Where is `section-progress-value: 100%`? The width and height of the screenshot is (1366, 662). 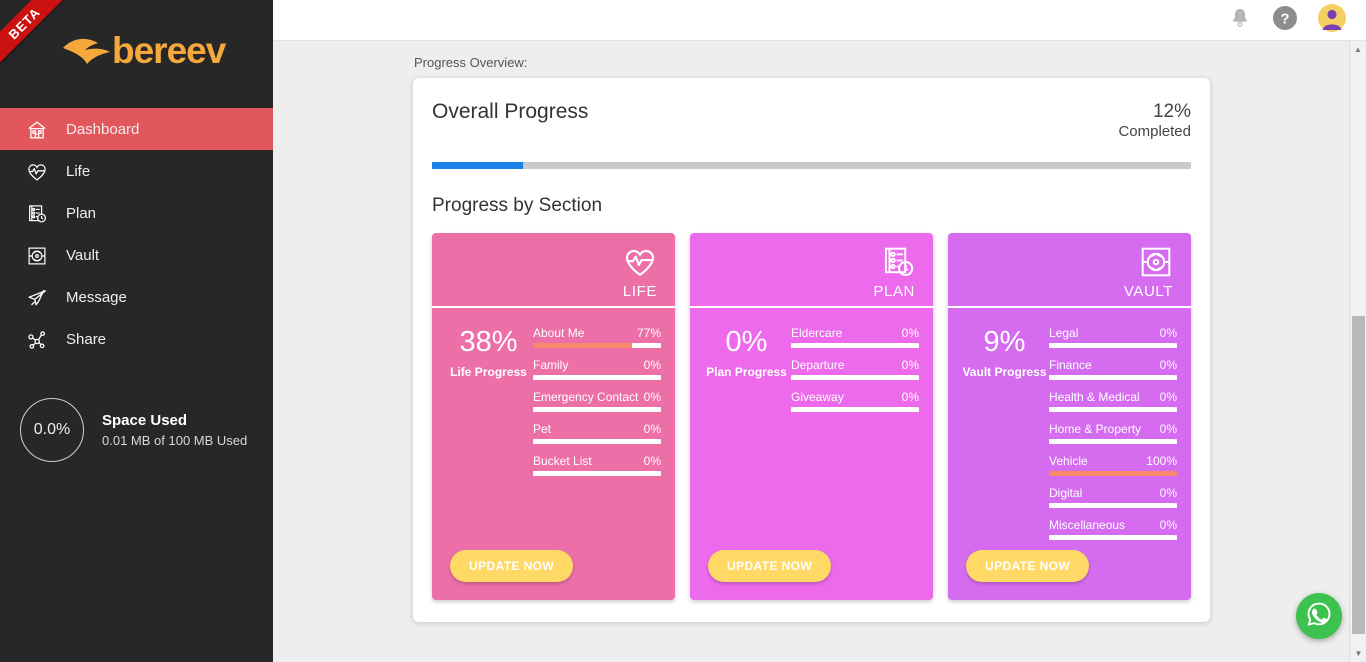 section-progress-value: 100% is located at coordinates (1161, 461).